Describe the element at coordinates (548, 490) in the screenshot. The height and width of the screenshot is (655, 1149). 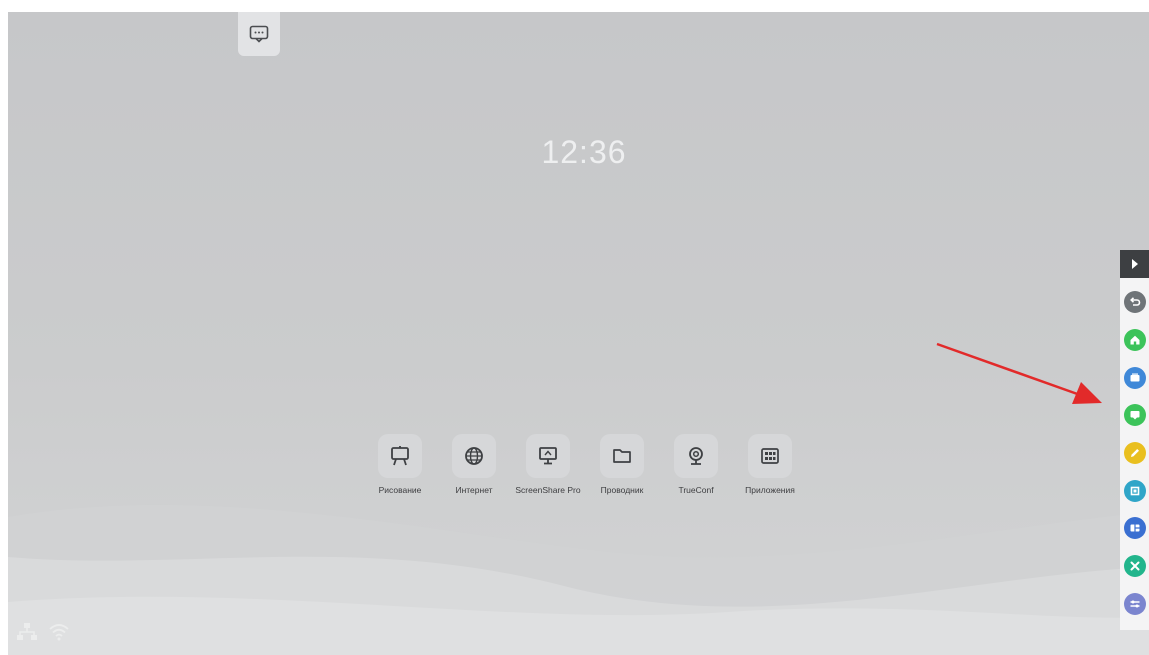
I see `app-label: ScreenShare Pro` at that location.